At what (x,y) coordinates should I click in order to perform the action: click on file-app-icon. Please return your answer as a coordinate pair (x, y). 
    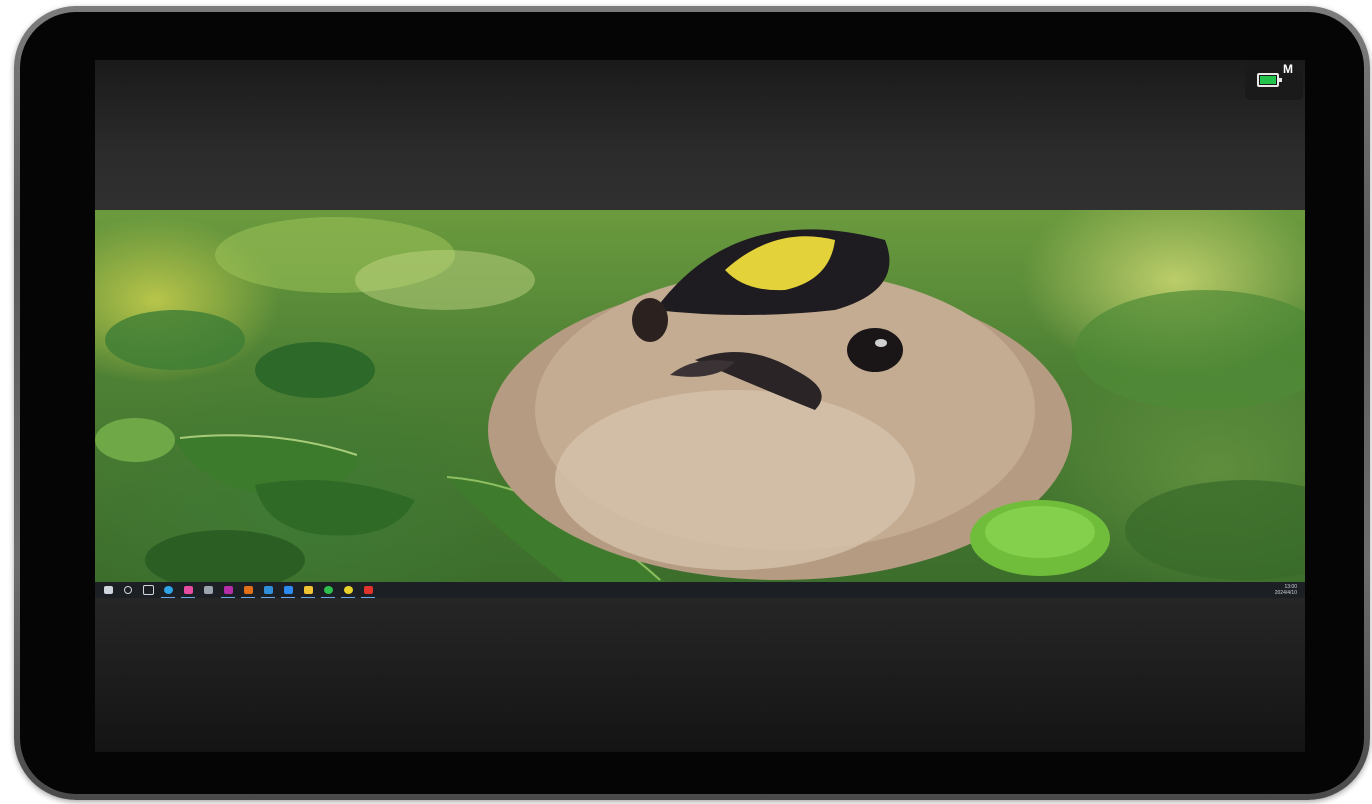
    Looking at the image, I should click on (208, 590).